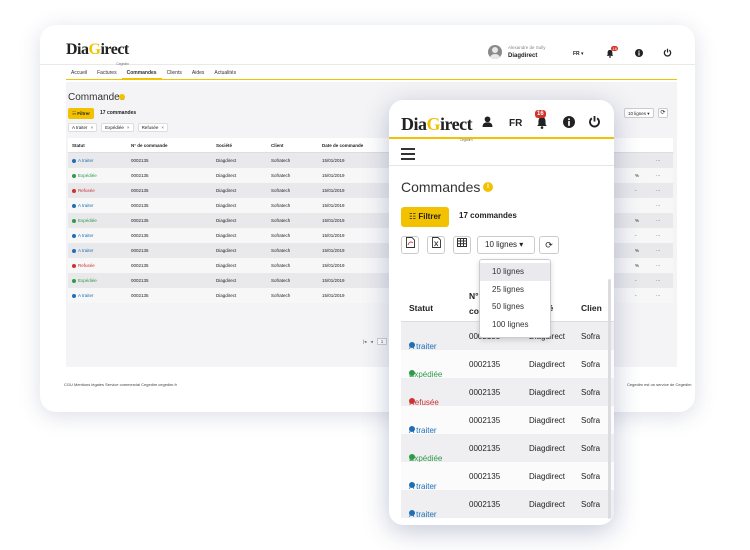 This screenshot has width=750, height=550. I want to click on page-title: Commandes, so click(96, 97).